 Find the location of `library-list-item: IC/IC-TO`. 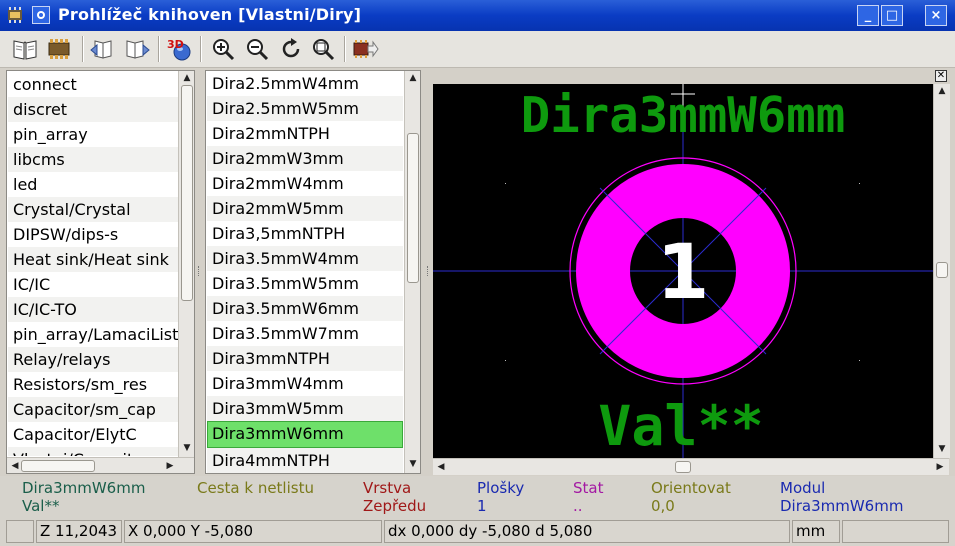

library-list-item: IC/IC-TO is located at coordinates (93, 309).